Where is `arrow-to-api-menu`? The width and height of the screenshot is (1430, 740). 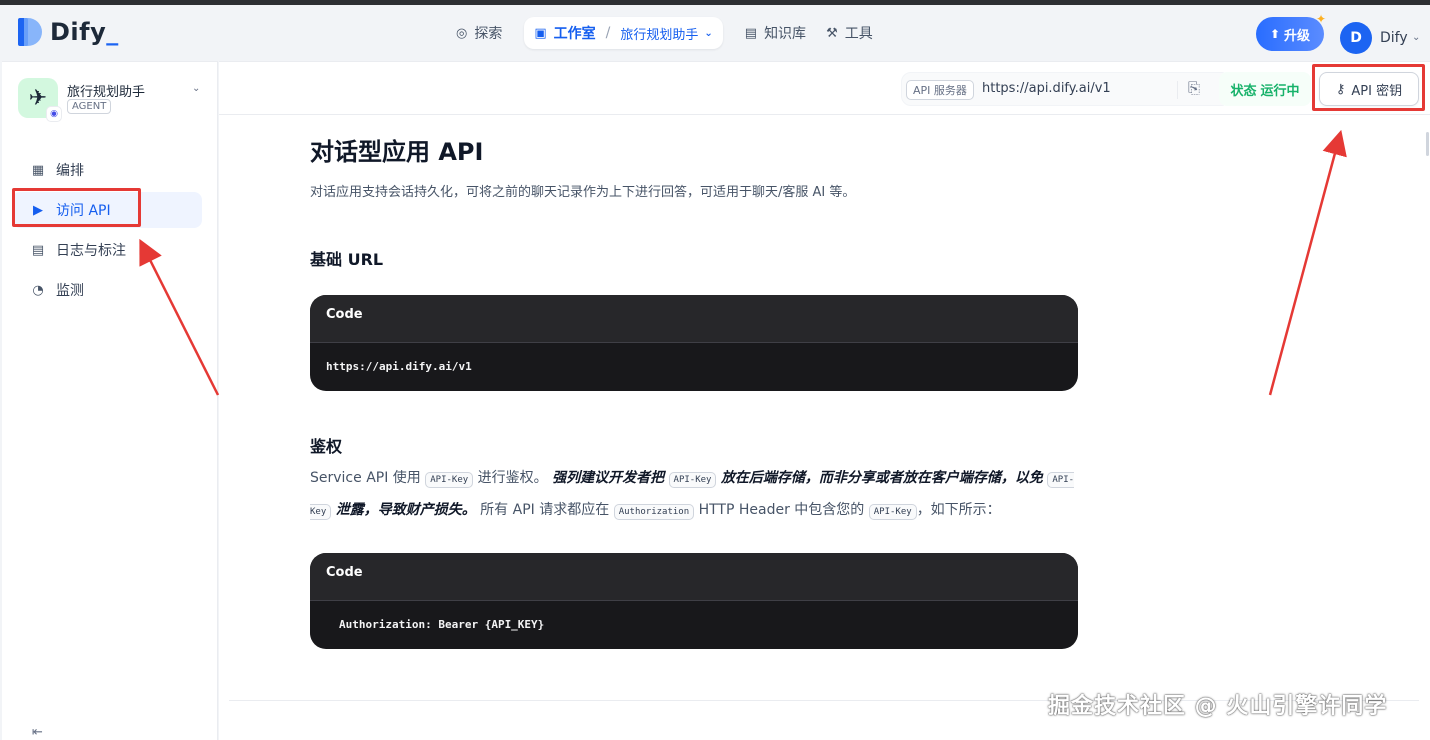 arrow-to-api-menu is located at coordinates (179, 317).